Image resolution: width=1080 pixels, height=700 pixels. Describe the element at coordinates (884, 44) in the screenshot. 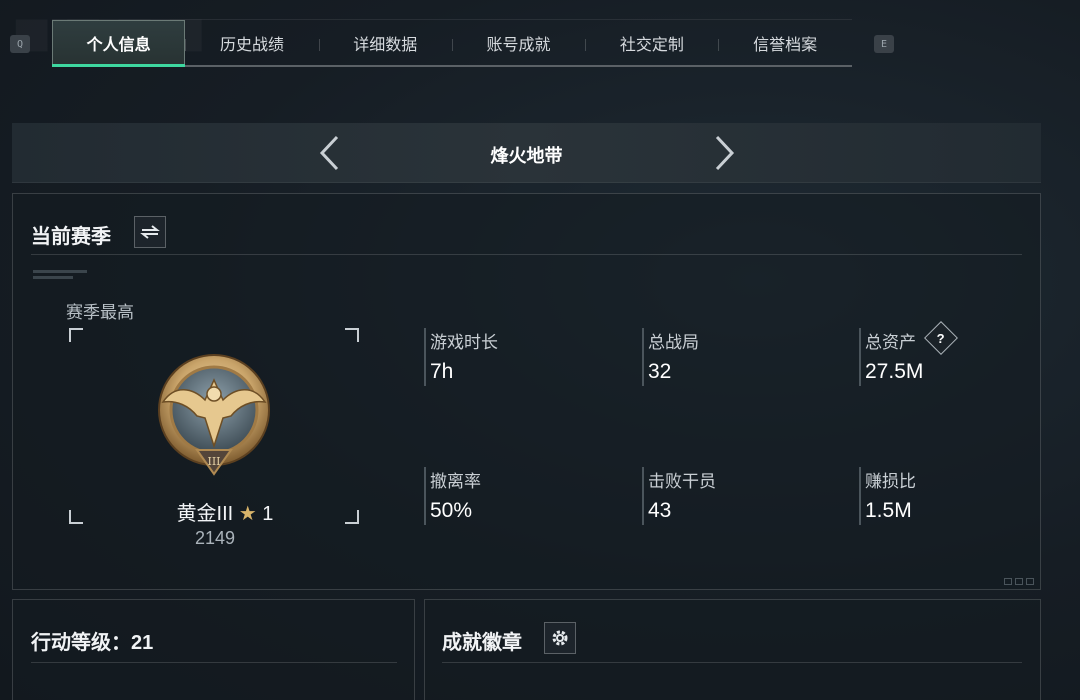

I see `next-tab-key-hint: E` at that location.